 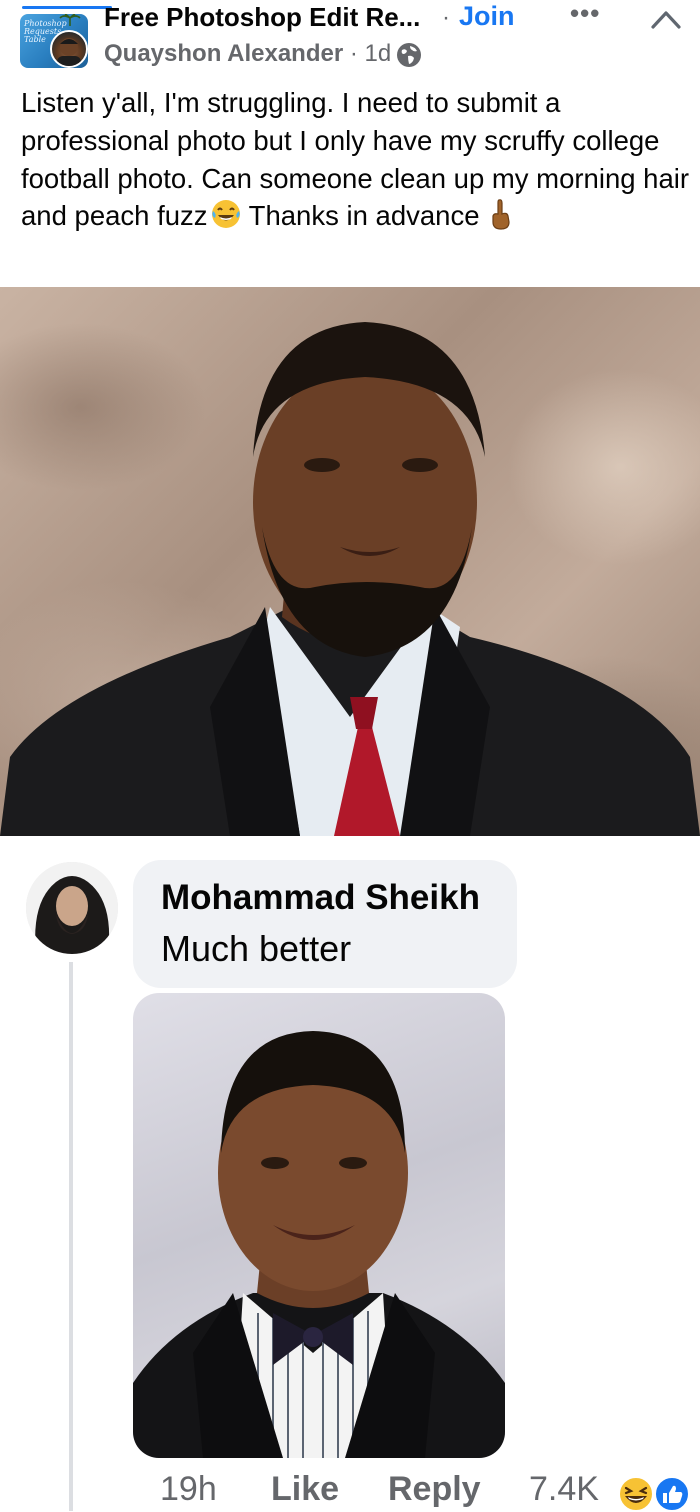 I want to click on author-name-link: Quayshon Alexander, so click(x=223, y=53).